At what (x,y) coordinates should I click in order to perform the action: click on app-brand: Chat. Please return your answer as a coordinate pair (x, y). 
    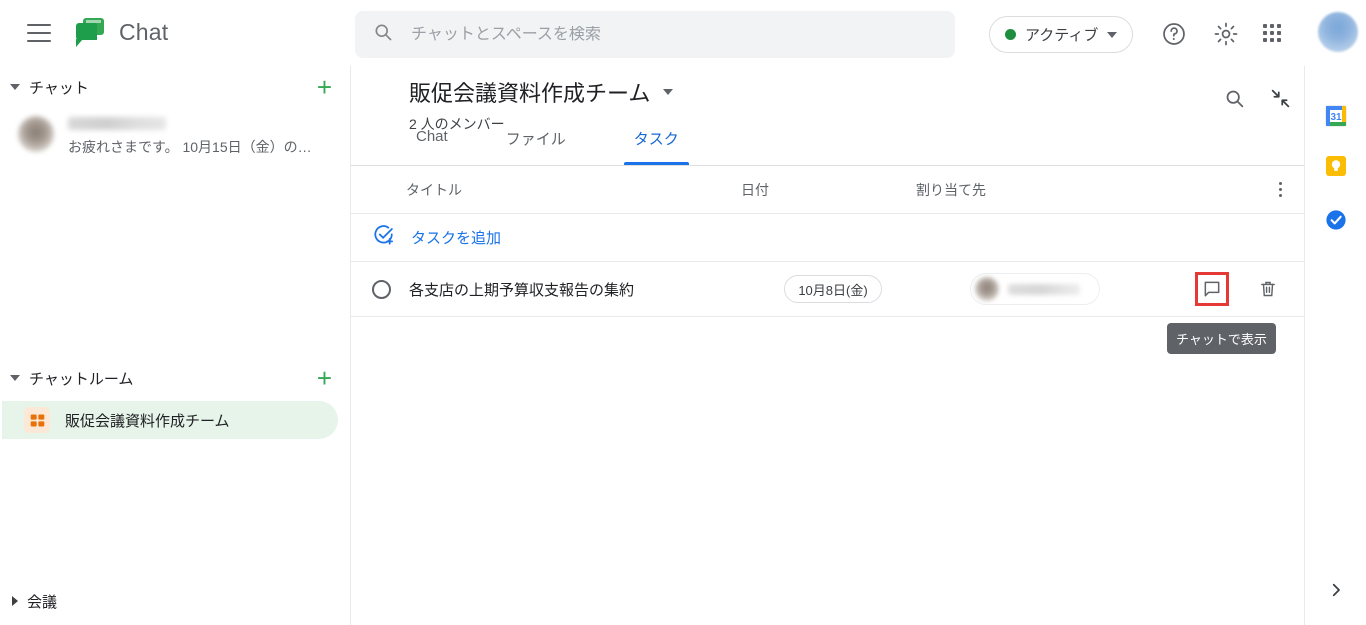
    Looking at the image, I should click on (122, 32).